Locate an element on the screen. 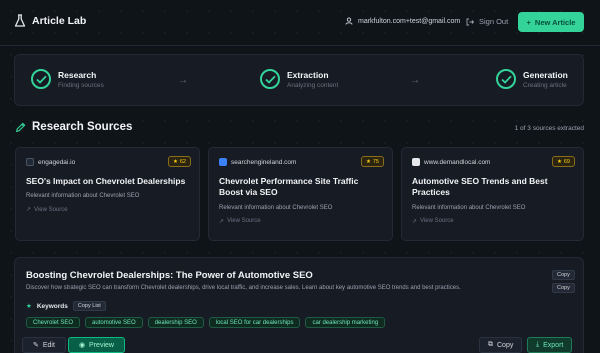 The width and height of the screenshot is (600, 353). step-title: Generation is located at coordinates (545, 74).